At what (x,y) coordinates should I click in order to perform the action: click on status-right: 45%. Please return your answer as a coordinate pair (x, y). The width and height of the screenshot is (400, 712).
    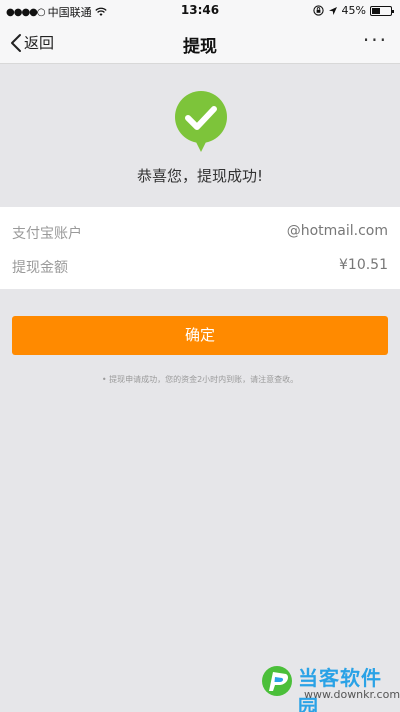
    Looking at the image, I should click on (353, 10).